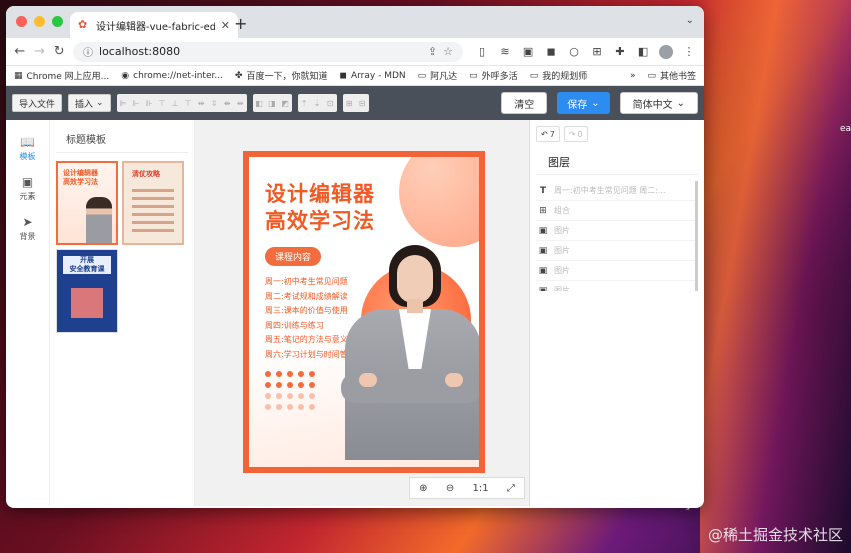  What do you see at coordinates (225, 25) in the screenshot?
I see `close-tab-icon: ✕` at bounding box center [225, 25].